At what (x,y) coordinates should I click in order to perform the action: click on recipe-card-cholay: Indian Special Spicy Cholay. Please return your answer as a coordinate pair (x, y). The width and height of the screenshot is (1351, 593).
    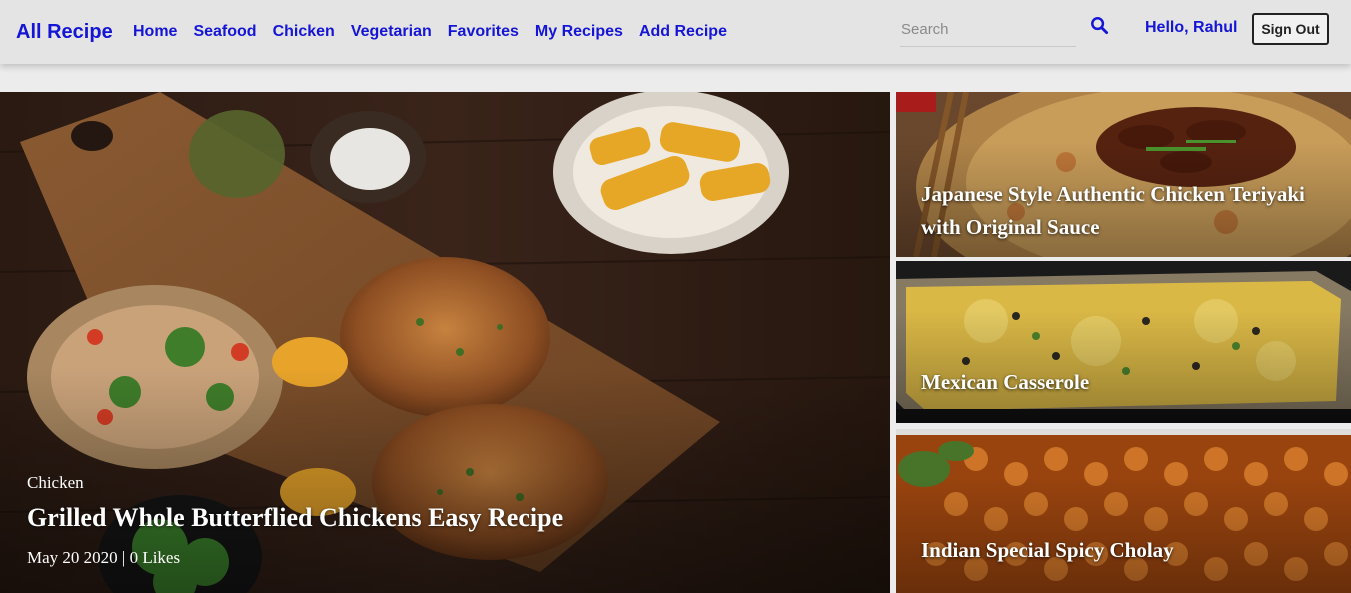
    Looking at the image, I should click on (1123, 511).